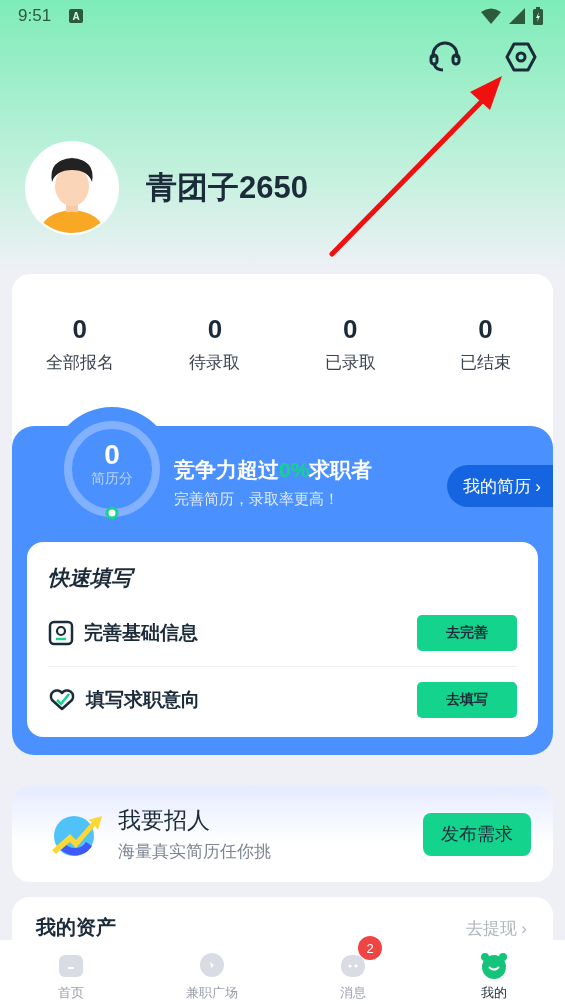  Describe the element at coordinates (215, 362) in the screenshot. I see `stat-label: 待录取` at that location.